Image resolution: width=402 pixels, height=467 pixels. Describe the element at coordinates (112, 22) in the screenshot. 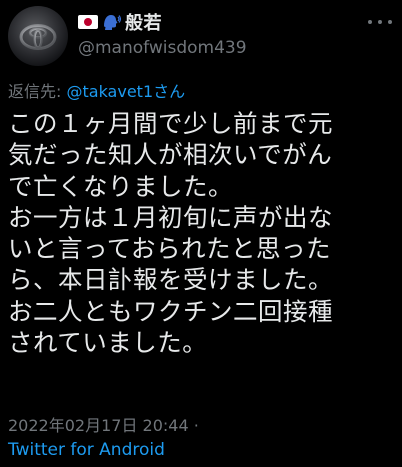

I see `speaking-head-icon` at that location.